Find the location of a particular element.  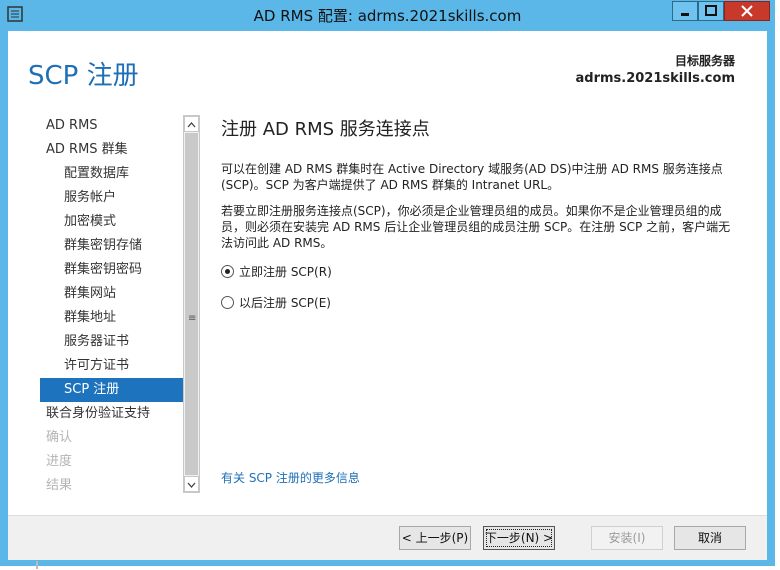

nav-item-cluster-key-password: 群集密钥密码 is located at coordinates (111, 270).